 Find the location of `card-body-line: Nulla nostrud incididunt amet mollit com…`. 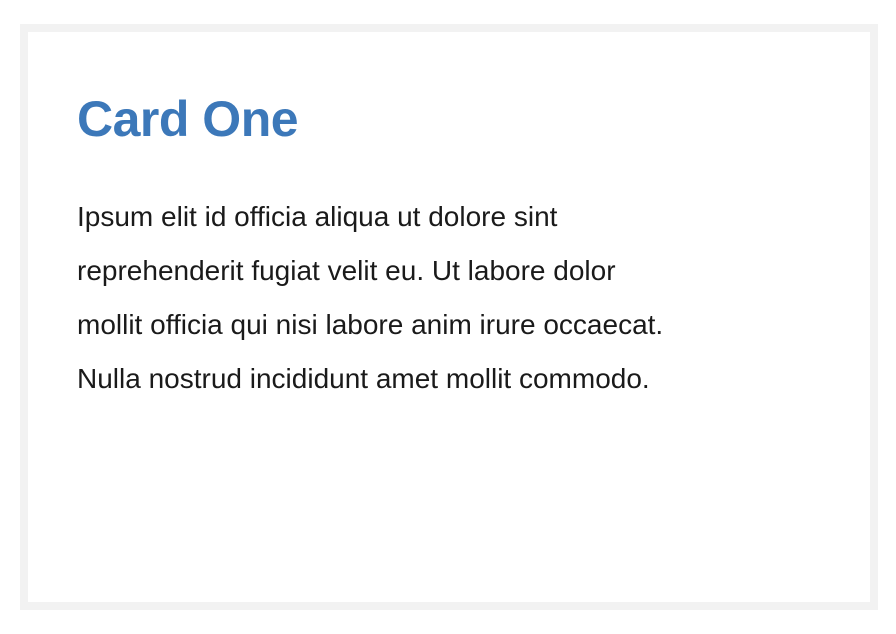

card-body-line: Nulla nostrud incididunt amet mollit com… is located at coordinates (363, 378).